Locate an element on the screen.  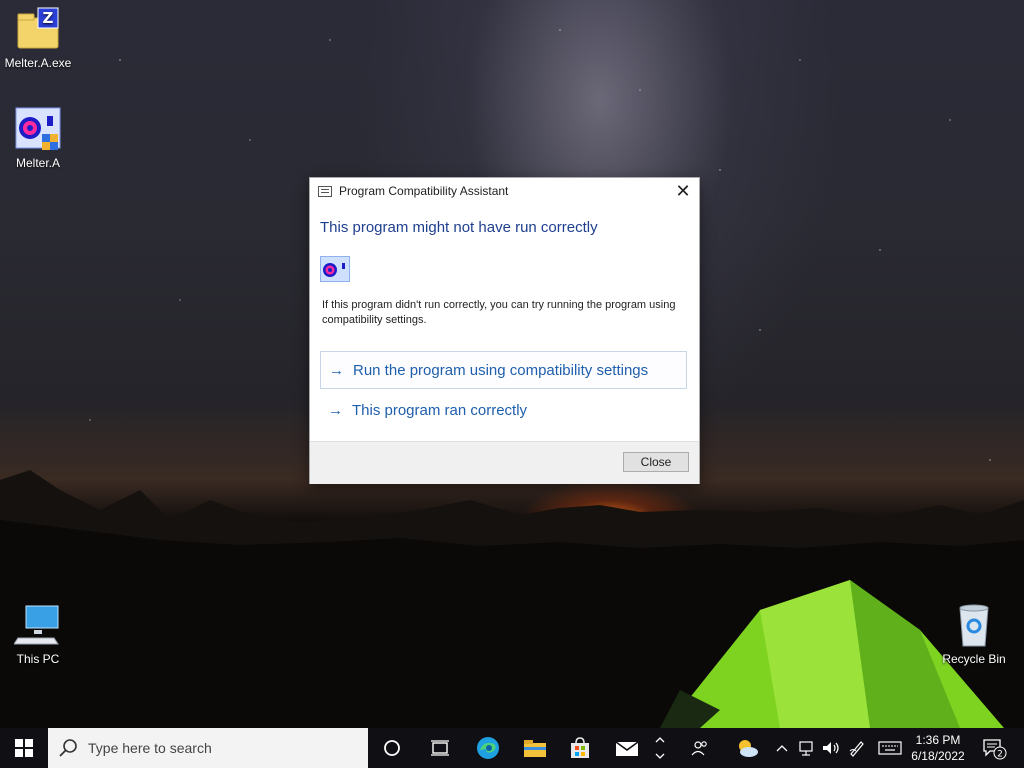
search-icon is located at coordinates (68, 748).